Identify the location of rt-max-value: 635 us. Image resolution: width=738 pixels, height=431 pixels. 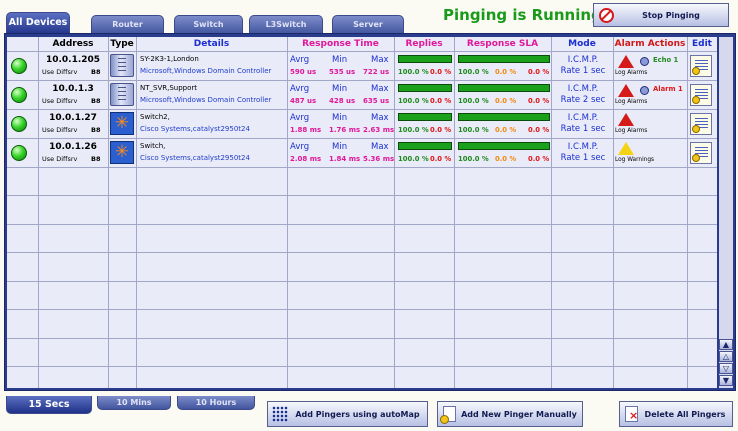
(376, 101).